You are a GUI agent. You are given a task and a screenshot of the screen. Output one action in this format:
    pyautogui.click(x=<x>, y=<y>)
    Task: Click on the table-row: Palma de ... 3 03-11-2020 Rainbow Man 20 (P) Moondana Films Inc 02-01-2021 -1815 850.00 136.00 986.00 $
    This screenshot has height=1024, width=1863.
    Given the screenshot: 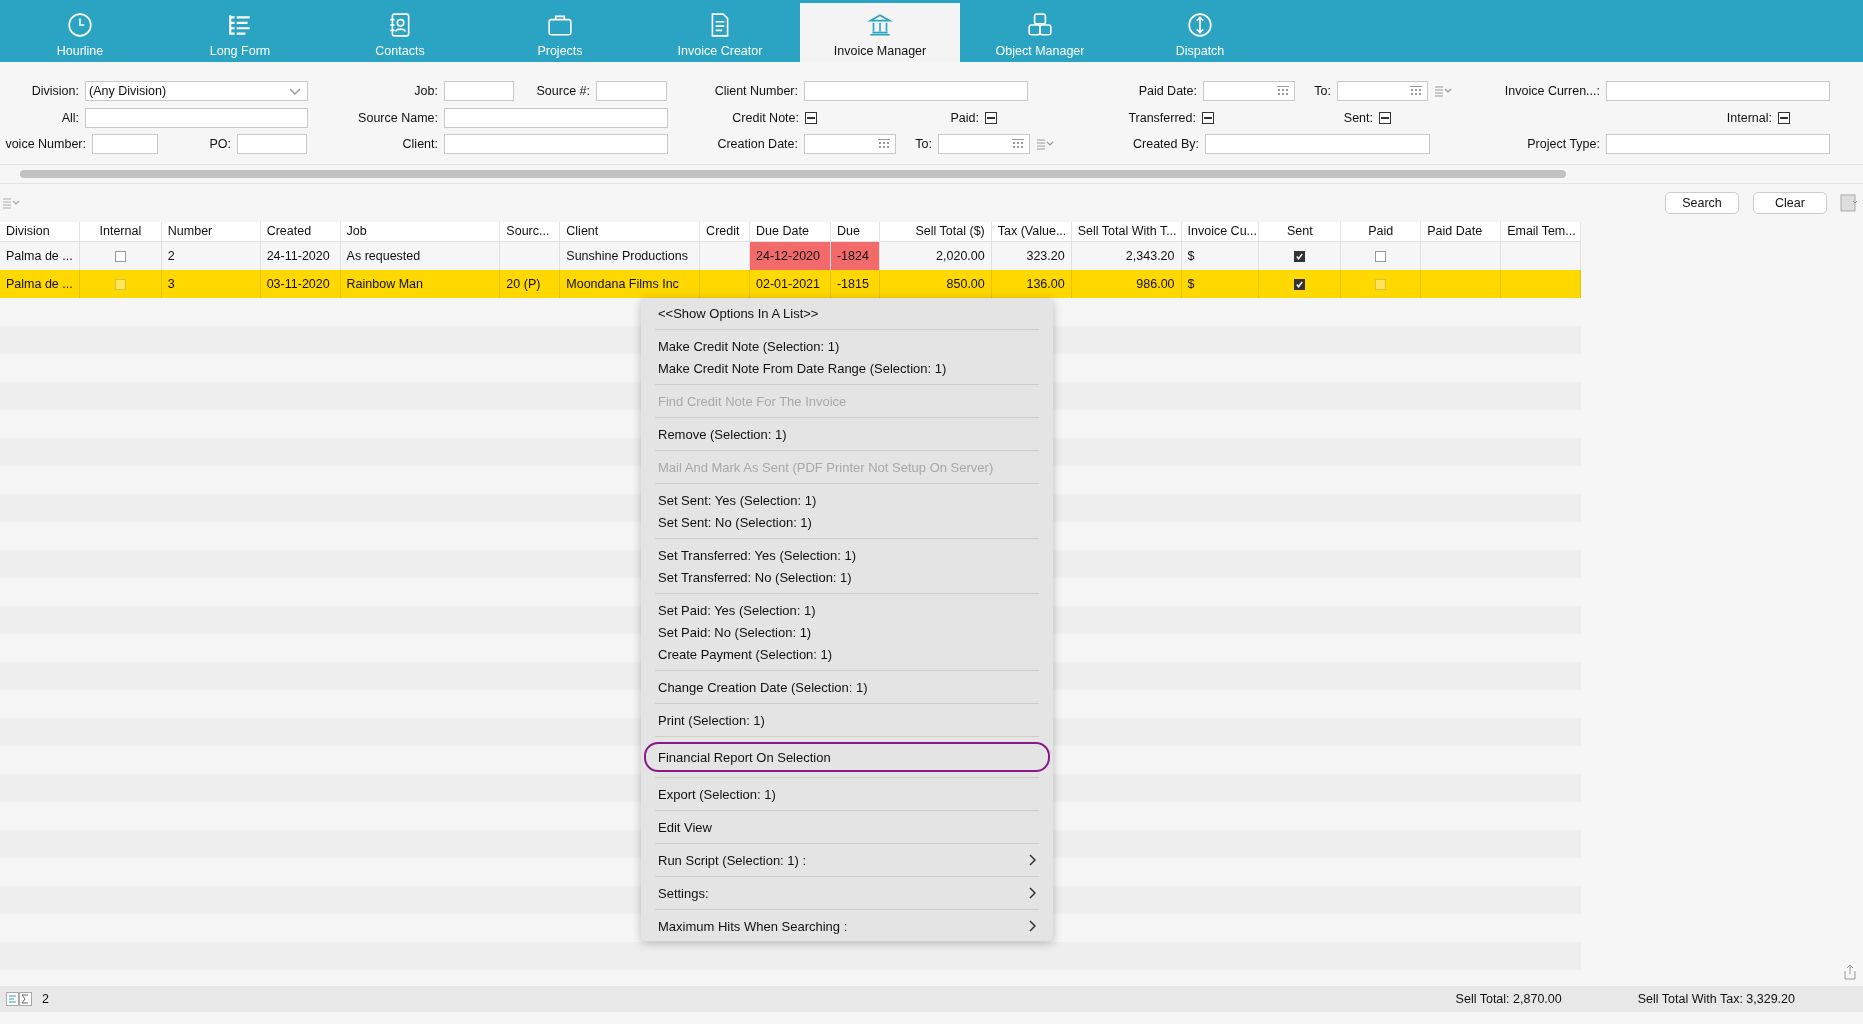 What is the action you would take?
    pyautogui.click(x=790, y=284)
    